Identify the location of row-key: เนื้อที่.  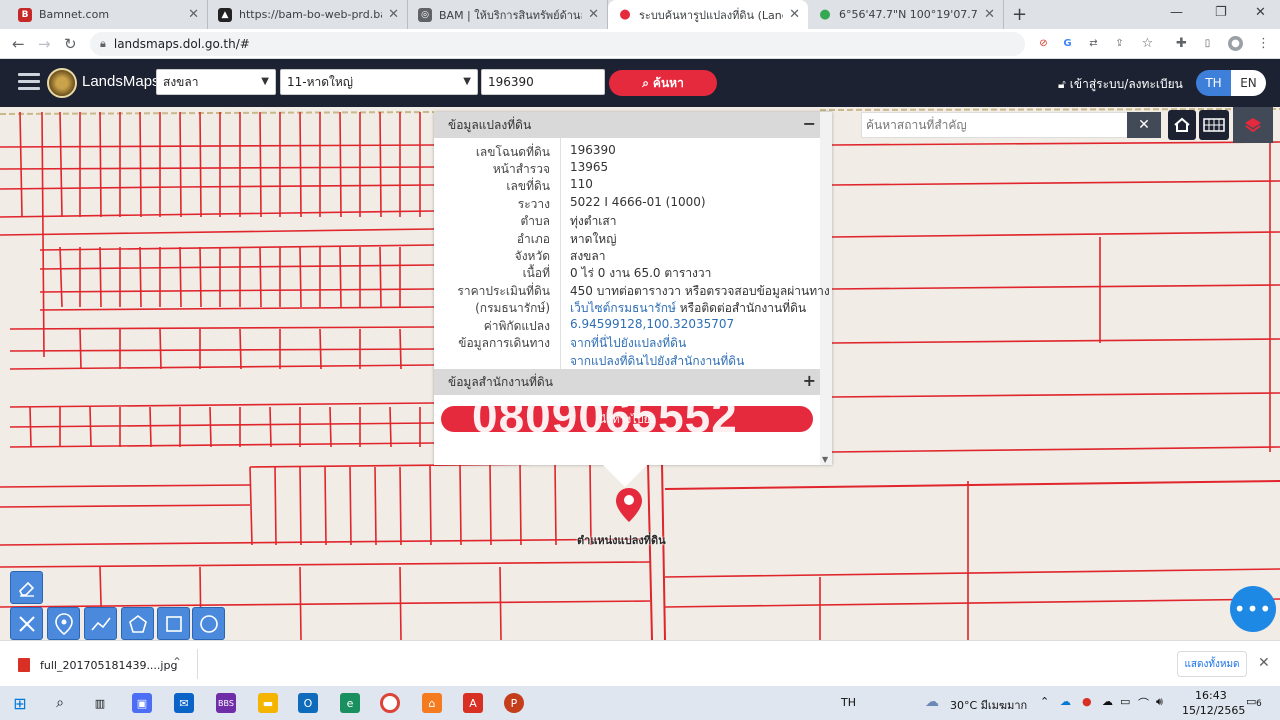
(536, 273).